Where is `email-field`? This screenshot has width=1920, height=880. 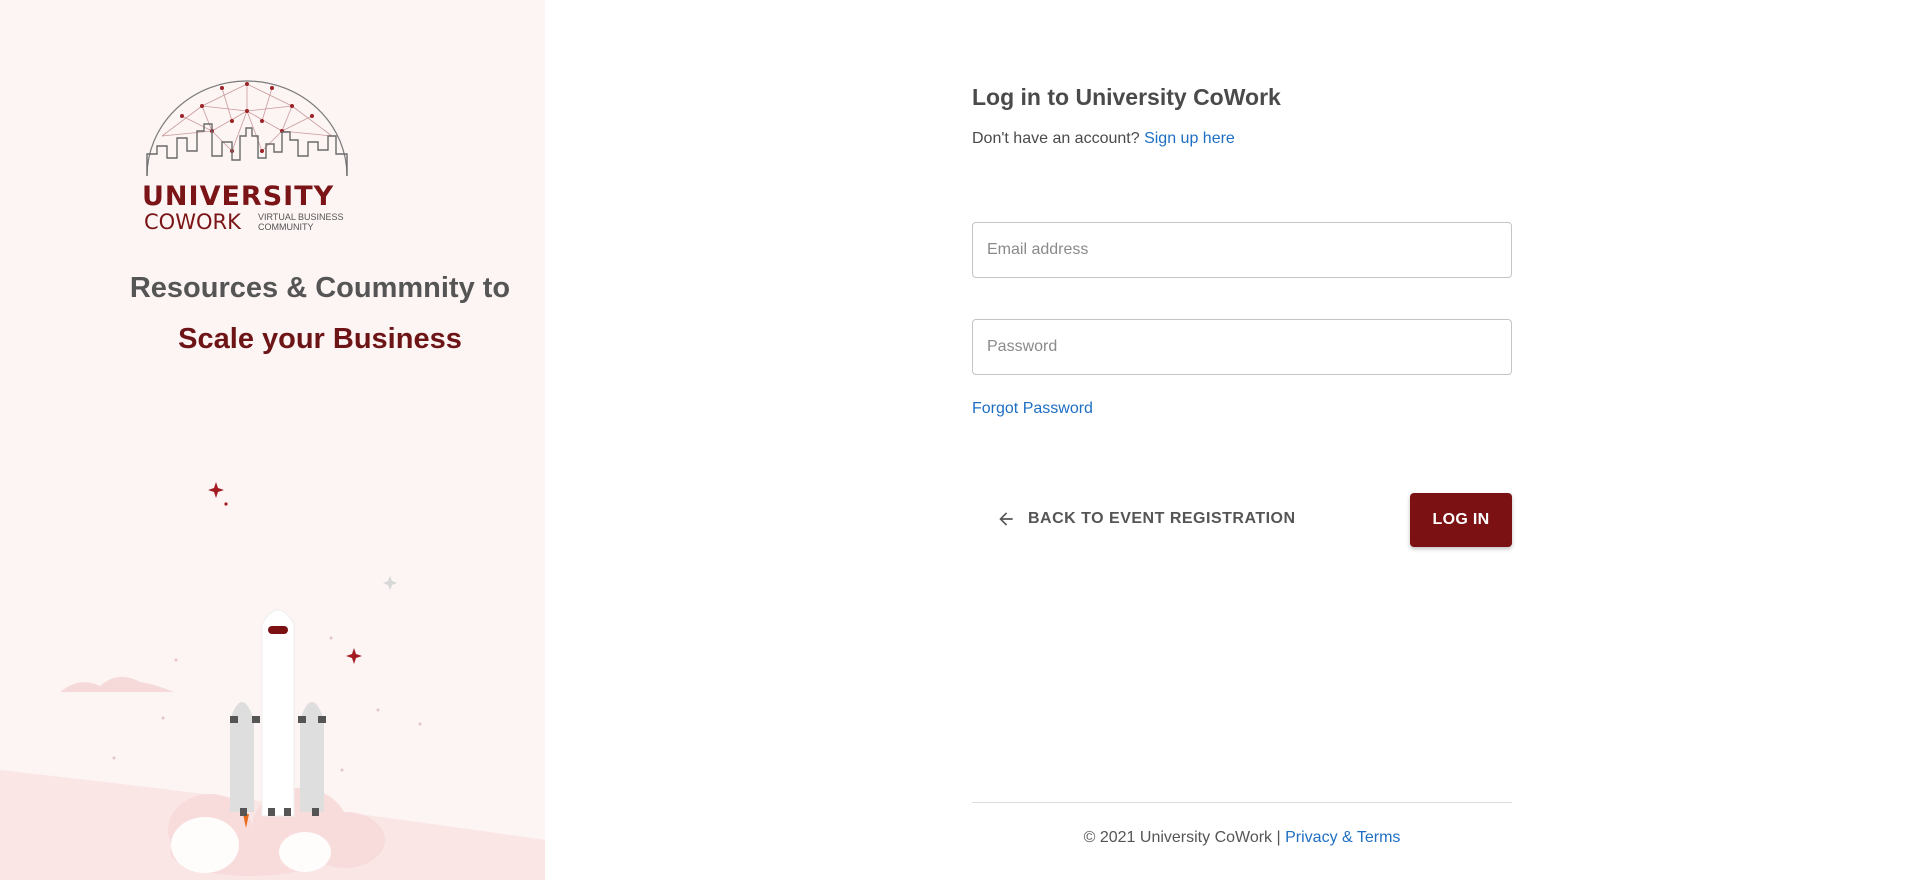
email-field is located at coordinates (1242, 250).